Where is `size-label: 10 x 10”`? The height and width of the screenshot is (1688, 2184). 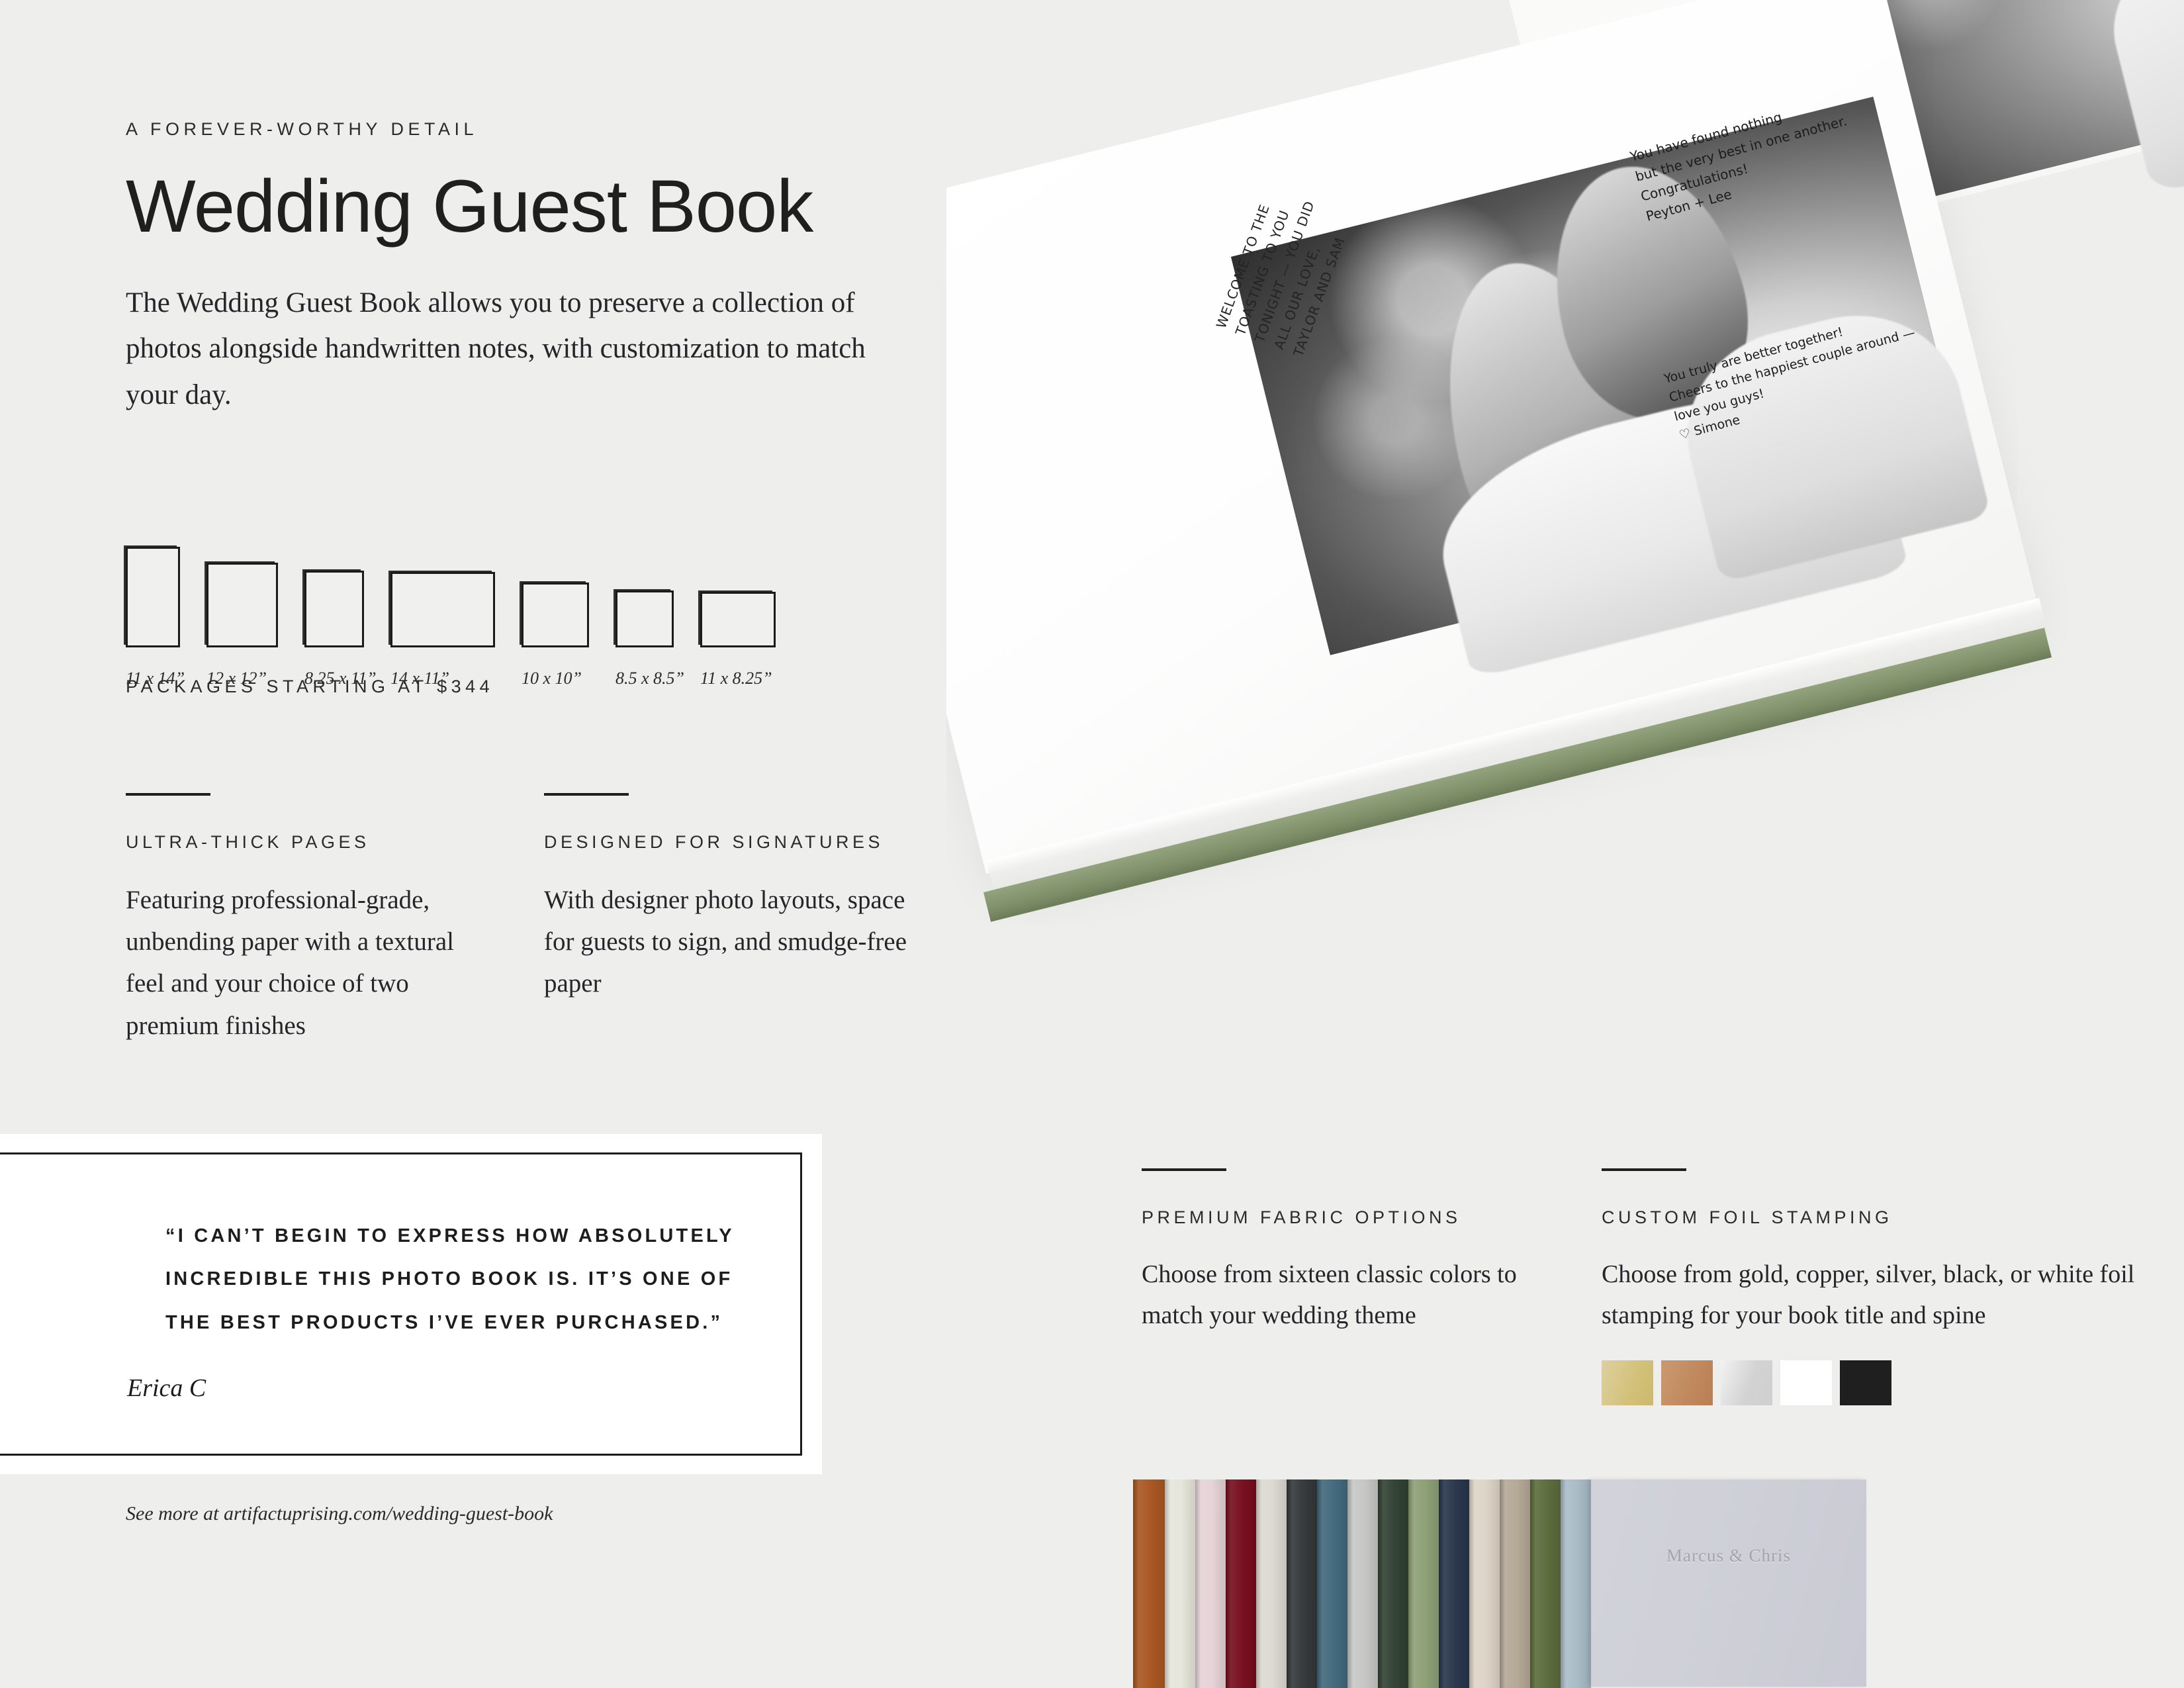 size-label: 10 x 10” is located at coordinates (552, 678).